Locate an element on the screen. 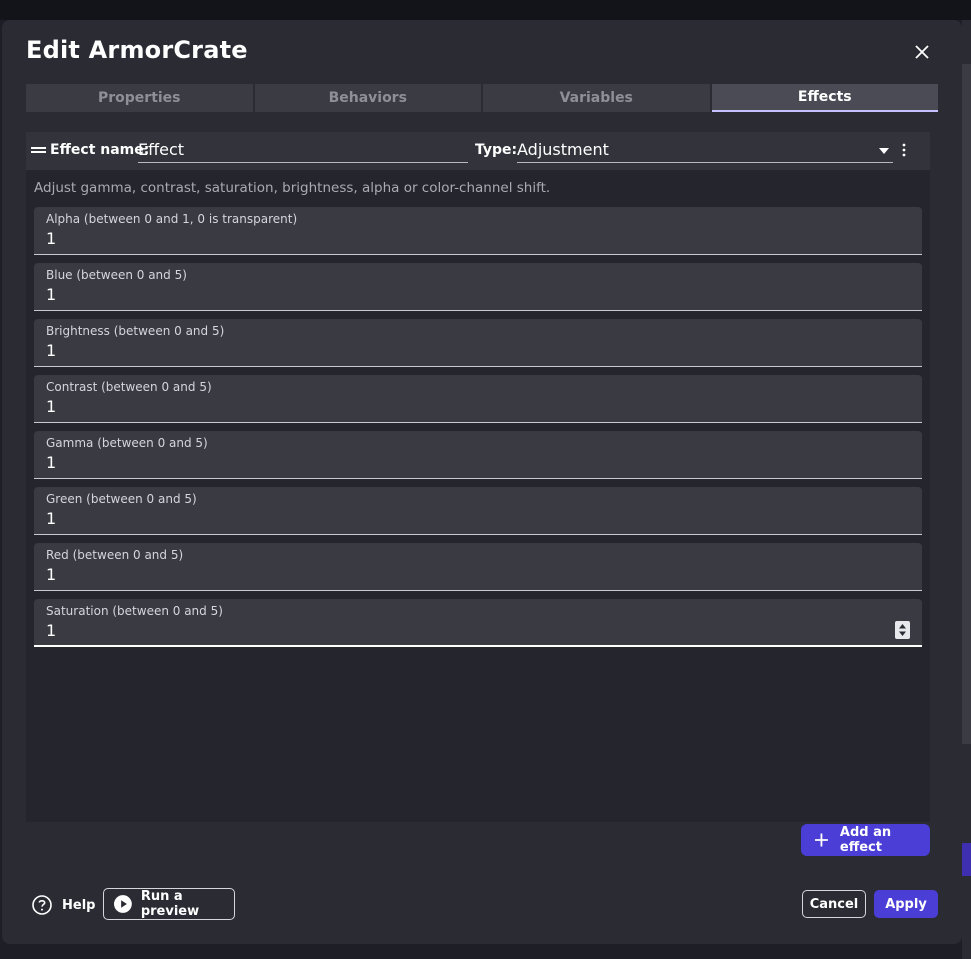 Image resolution: width=971 pixels, height=959 pixels. backdrop-panel-lower is located at coordinates (966, 806).